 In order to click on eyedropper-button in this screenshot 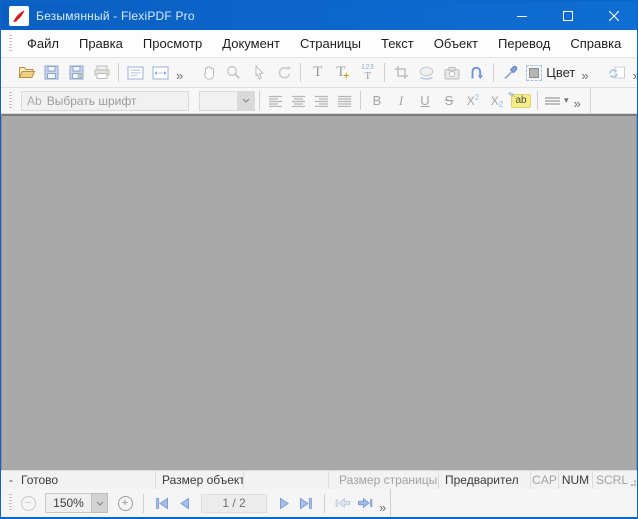, I will do `click(510, 72)`.